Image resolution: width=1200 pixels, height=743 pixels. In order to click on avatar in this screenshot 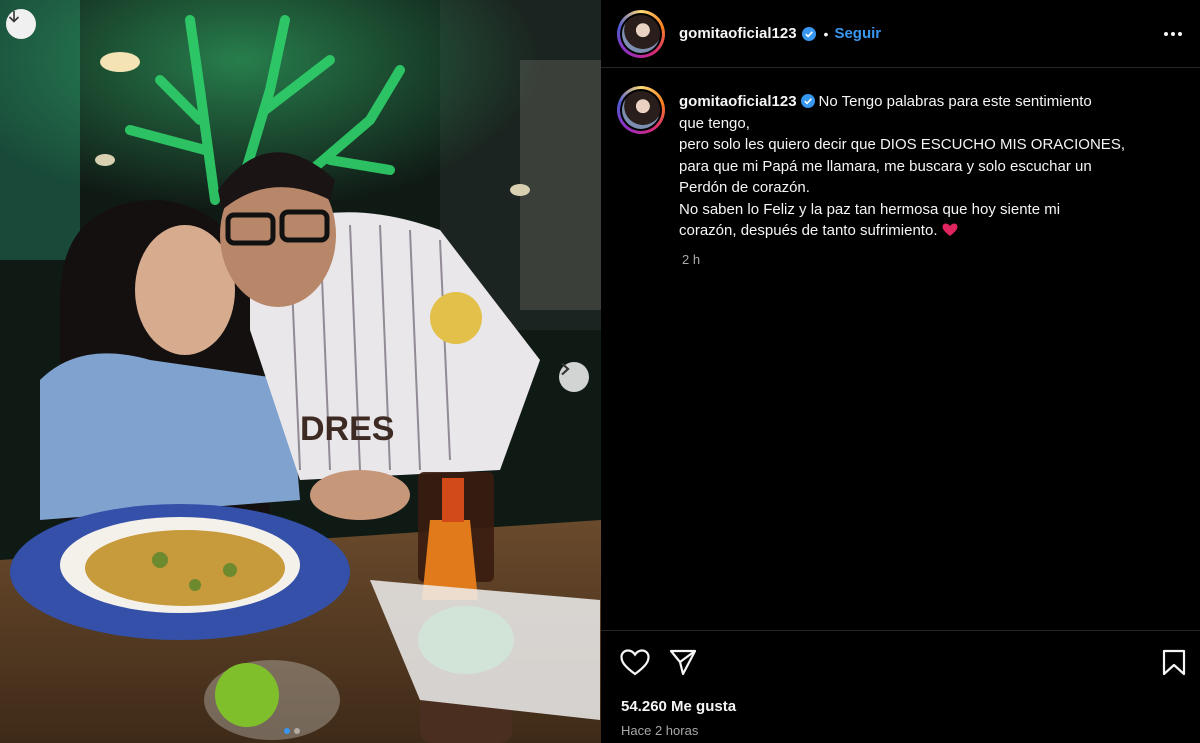, I will do `click(641, 33)`.